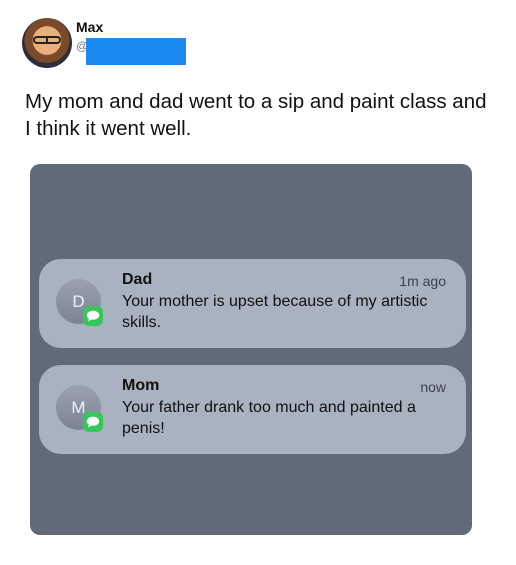 Image resolution: width=516 pixels, height=565 pixels. Describe the element at coordinates (89, 27) in the screenshot. I see `author-name: Max` at that location.